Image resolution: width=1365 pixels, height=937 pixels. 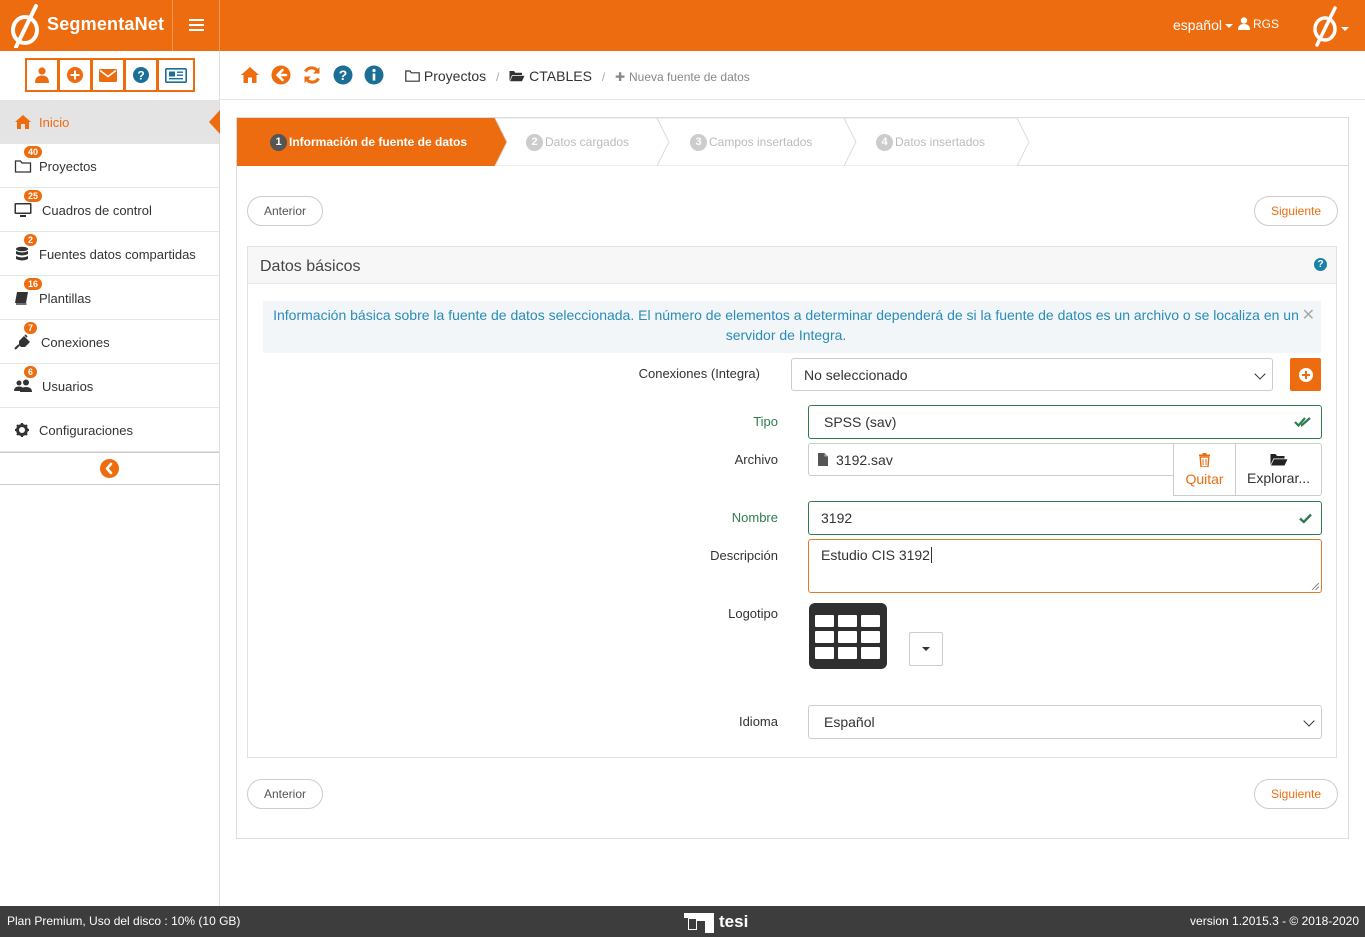 I want to click on sidebar-item-fuentes-datos-compartidas: 2 Fuentes datos compartidas, so click(x=109, y=254).